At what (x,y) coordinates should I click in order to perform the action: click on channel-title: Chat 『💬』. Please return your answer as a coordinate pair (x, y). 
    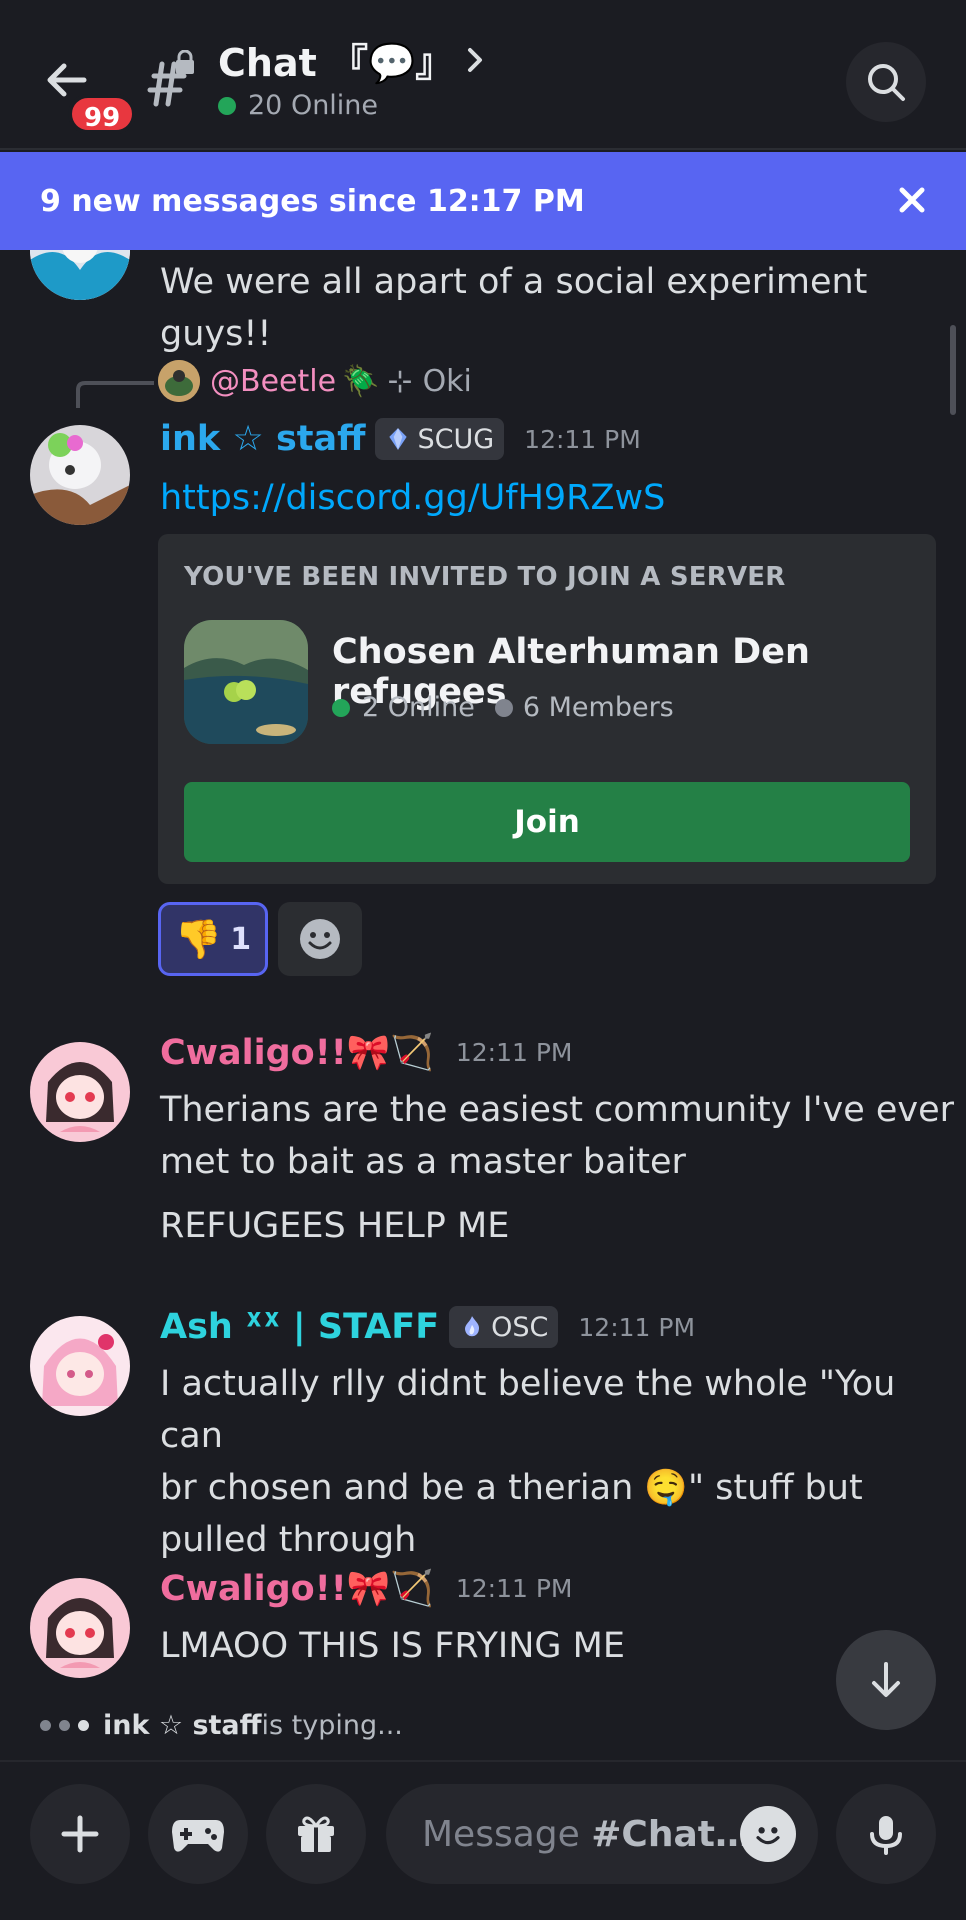
    Looking at the image, I should click on (335, 59).